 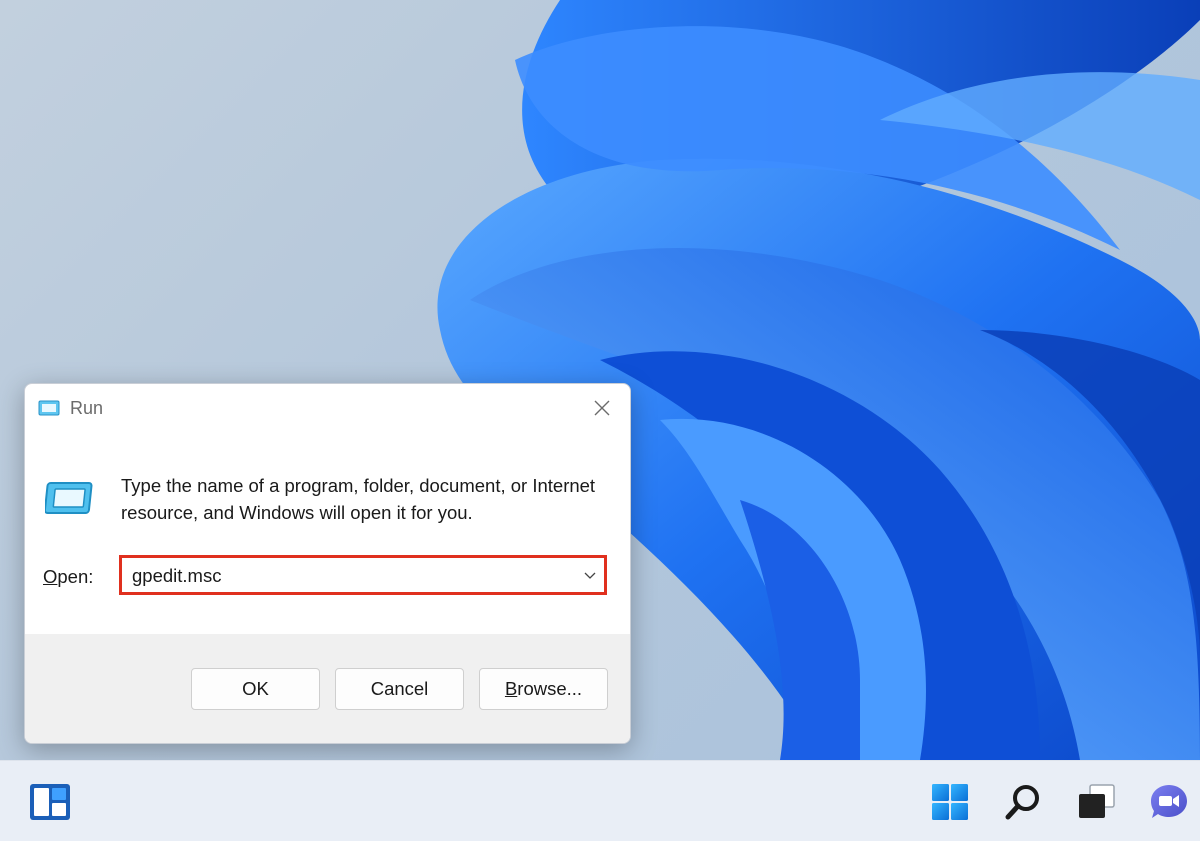 What do you see at coordinates (399, 689) in the screenshot?
I see `cancel-button: Cancel` at bounding box center [399, 689].